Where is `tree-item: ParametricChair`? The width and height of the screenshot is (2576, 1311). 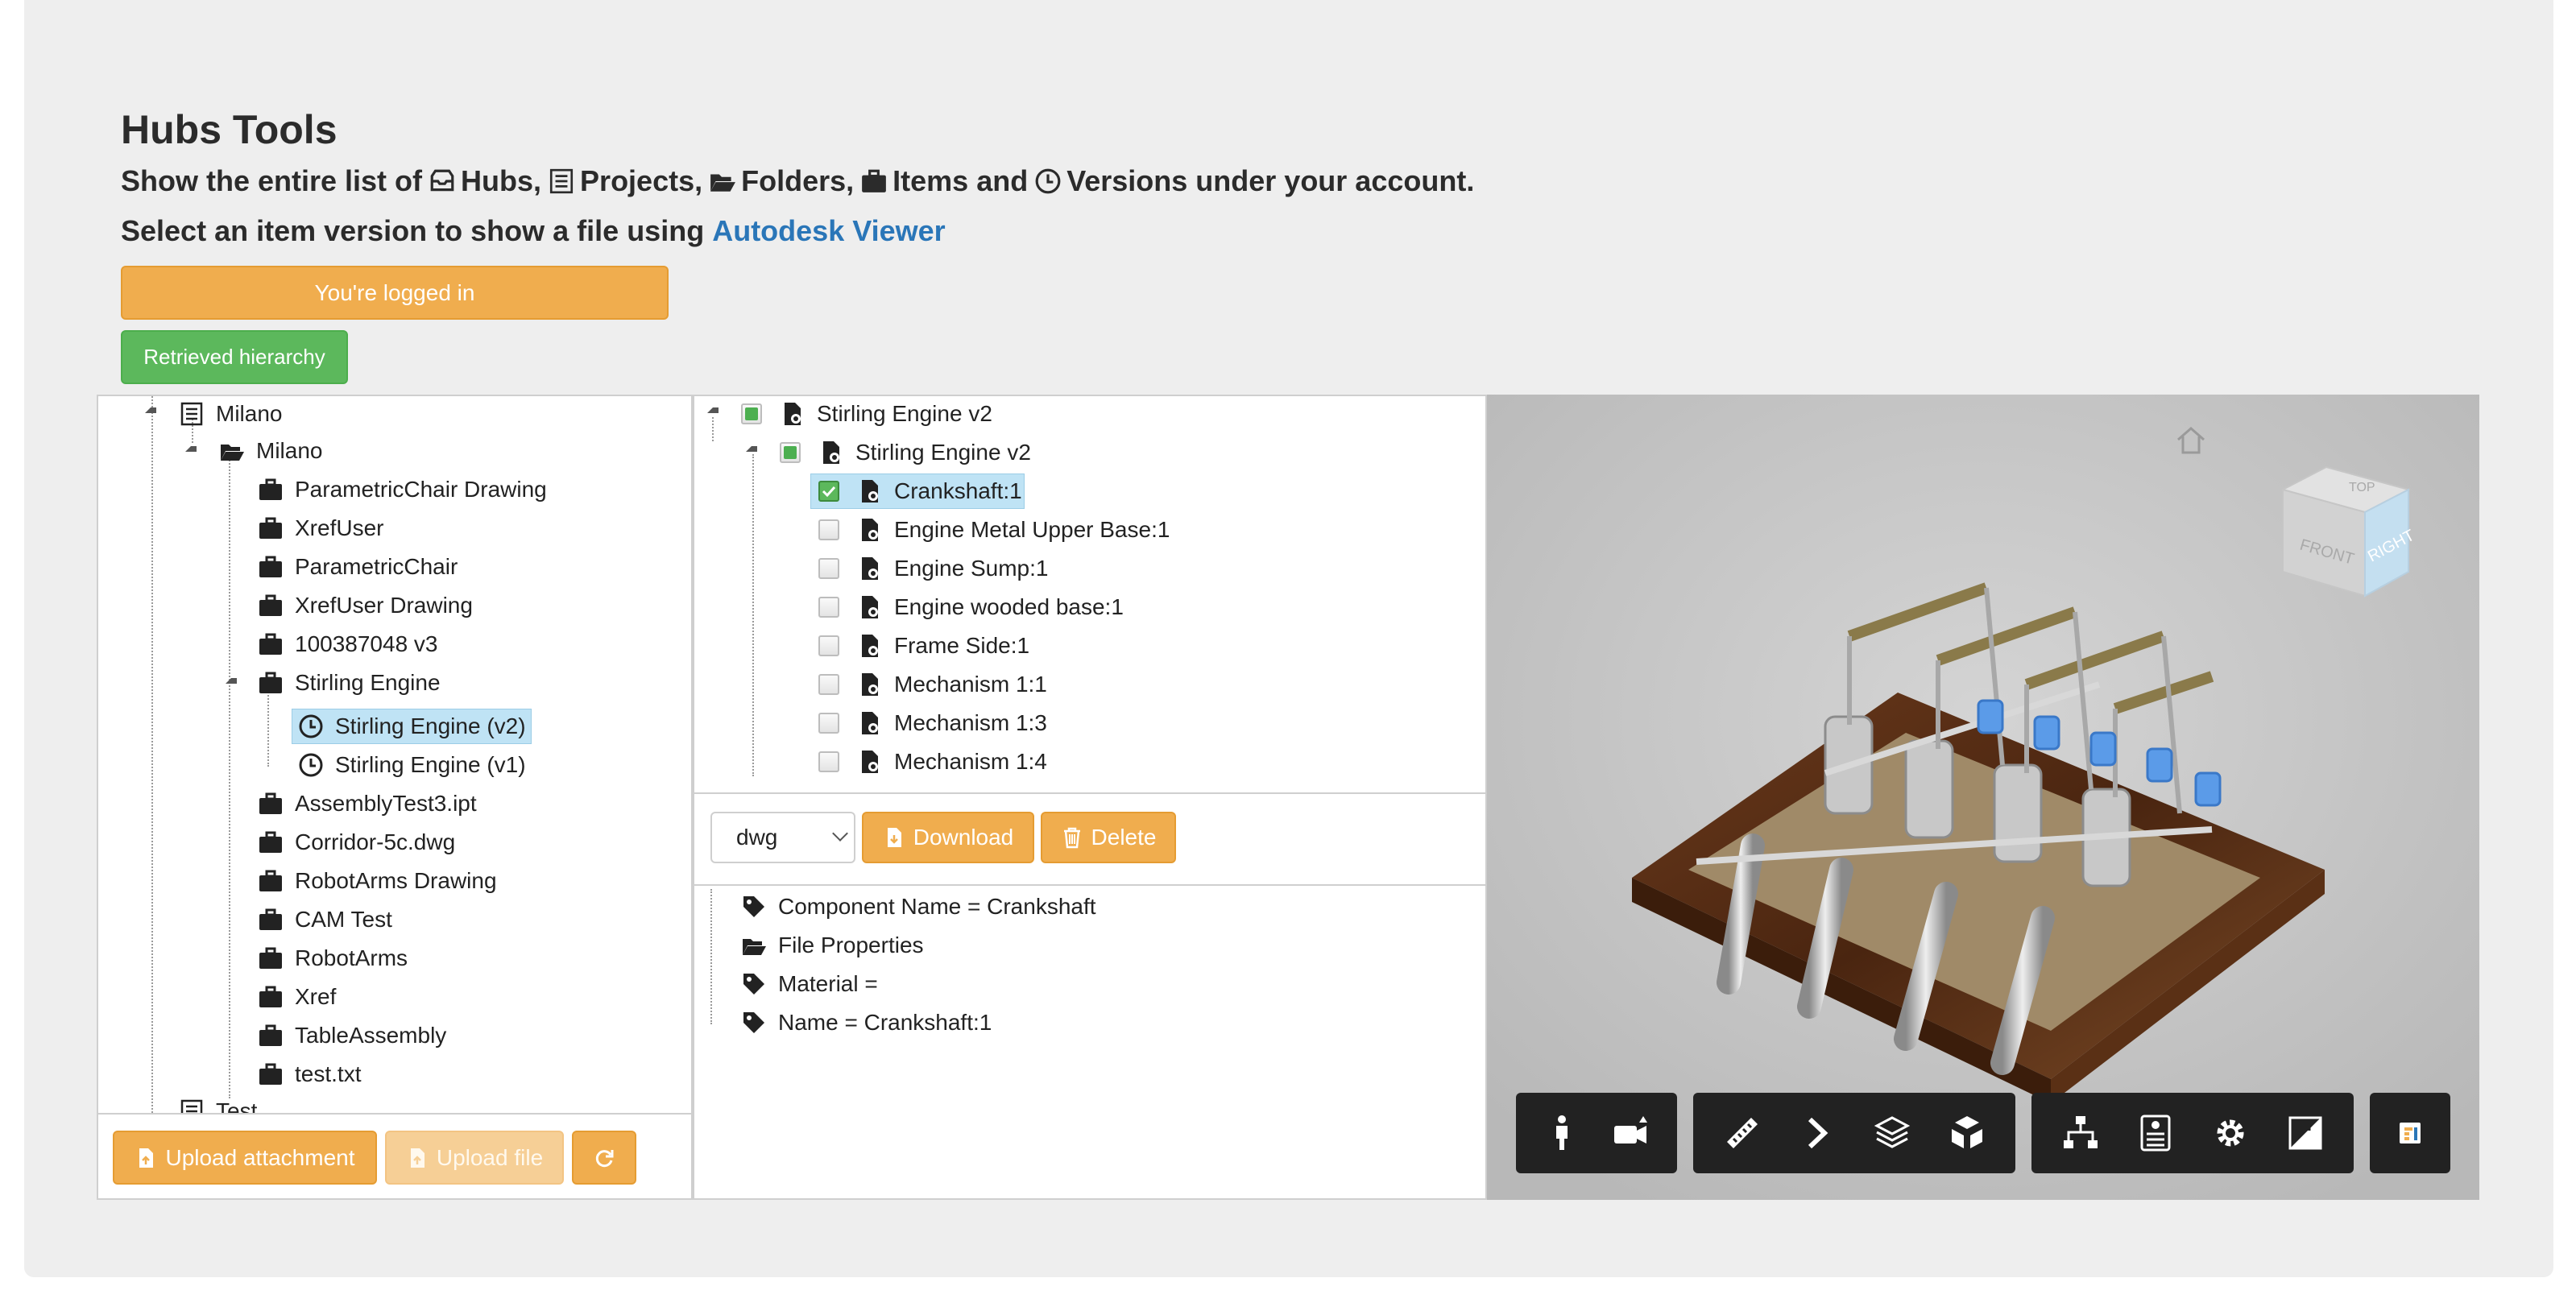 tree-item: ParametricChair is located at coordinates (358, 567).